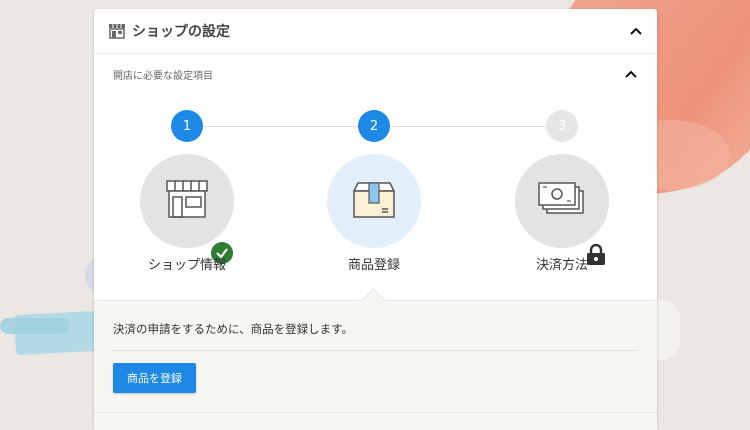  I want to click on step-2-circle, so click(374, 201).